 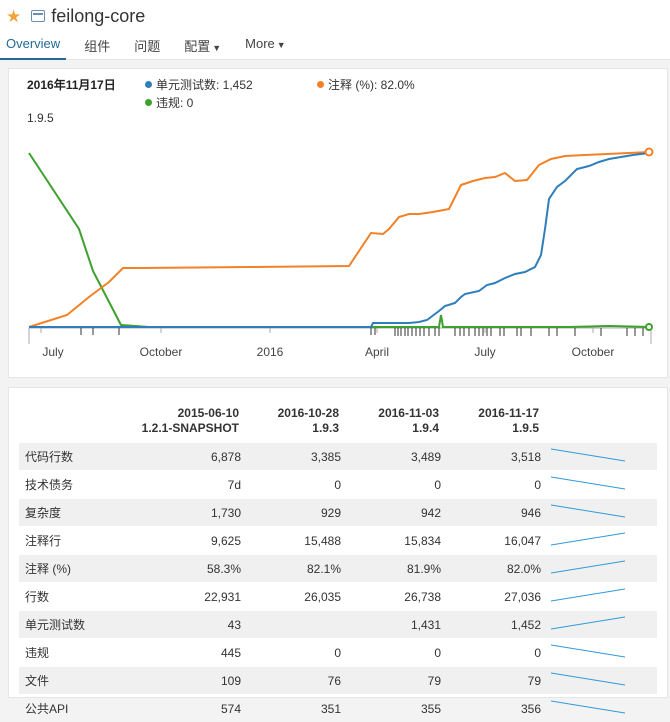 What do you see at coordinates (399, 413) in the screenshot?
I see `column-date: 2016-11-03` at bounding box center [399, 413].